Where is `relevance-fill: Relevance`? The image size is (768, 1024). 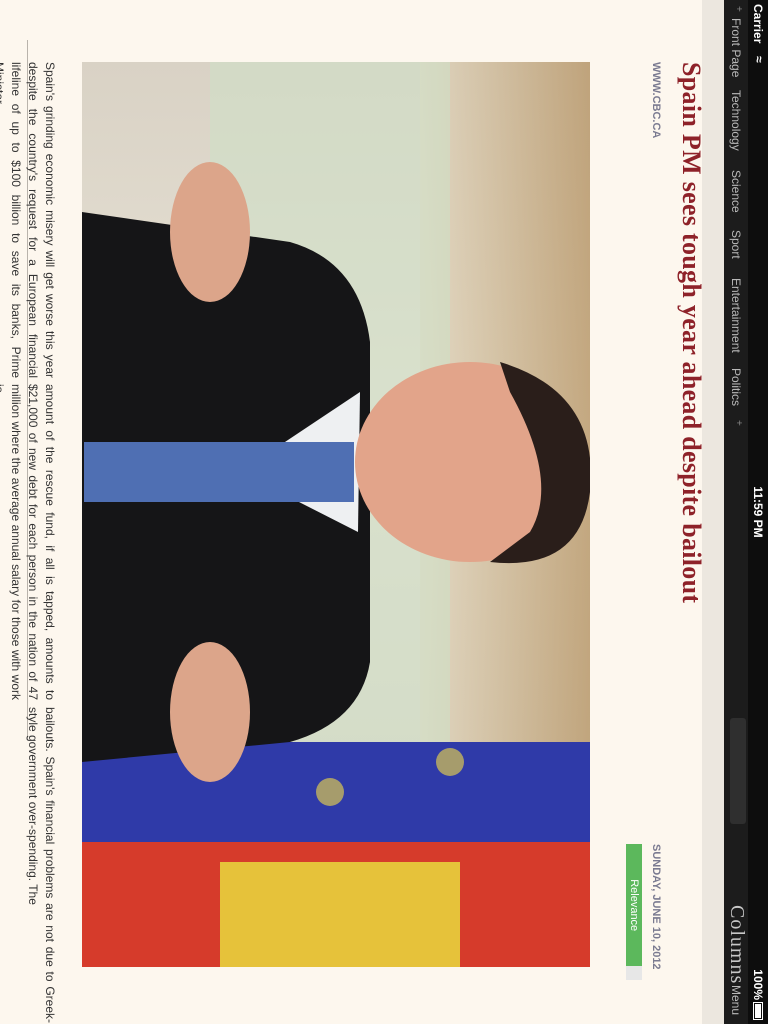
relevance-fill: Relevance is located at coordinates (634, 905).